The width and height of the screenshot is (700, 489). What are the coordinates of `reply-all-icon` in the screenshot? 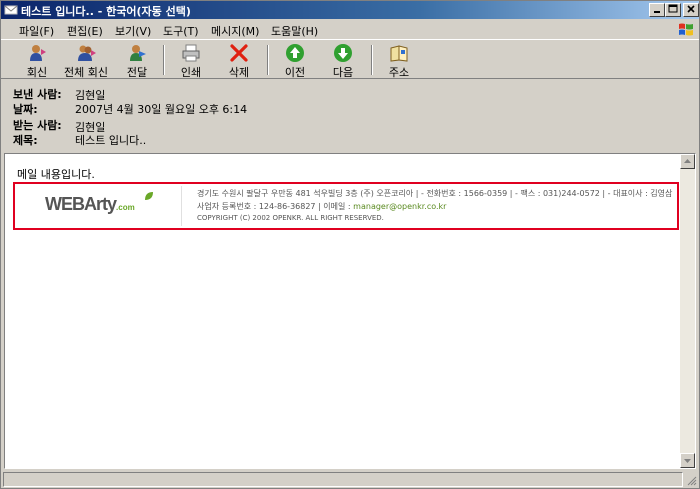 It's located at (87, 53).